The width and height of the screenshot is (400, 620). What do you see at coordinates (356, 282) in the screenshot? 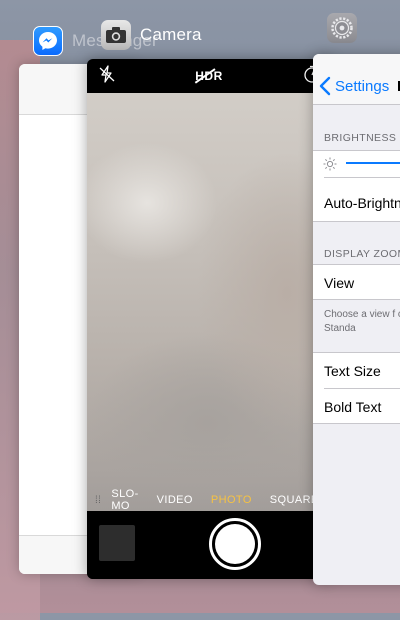
I see `view-row: View` at bounding box center [356, 282].